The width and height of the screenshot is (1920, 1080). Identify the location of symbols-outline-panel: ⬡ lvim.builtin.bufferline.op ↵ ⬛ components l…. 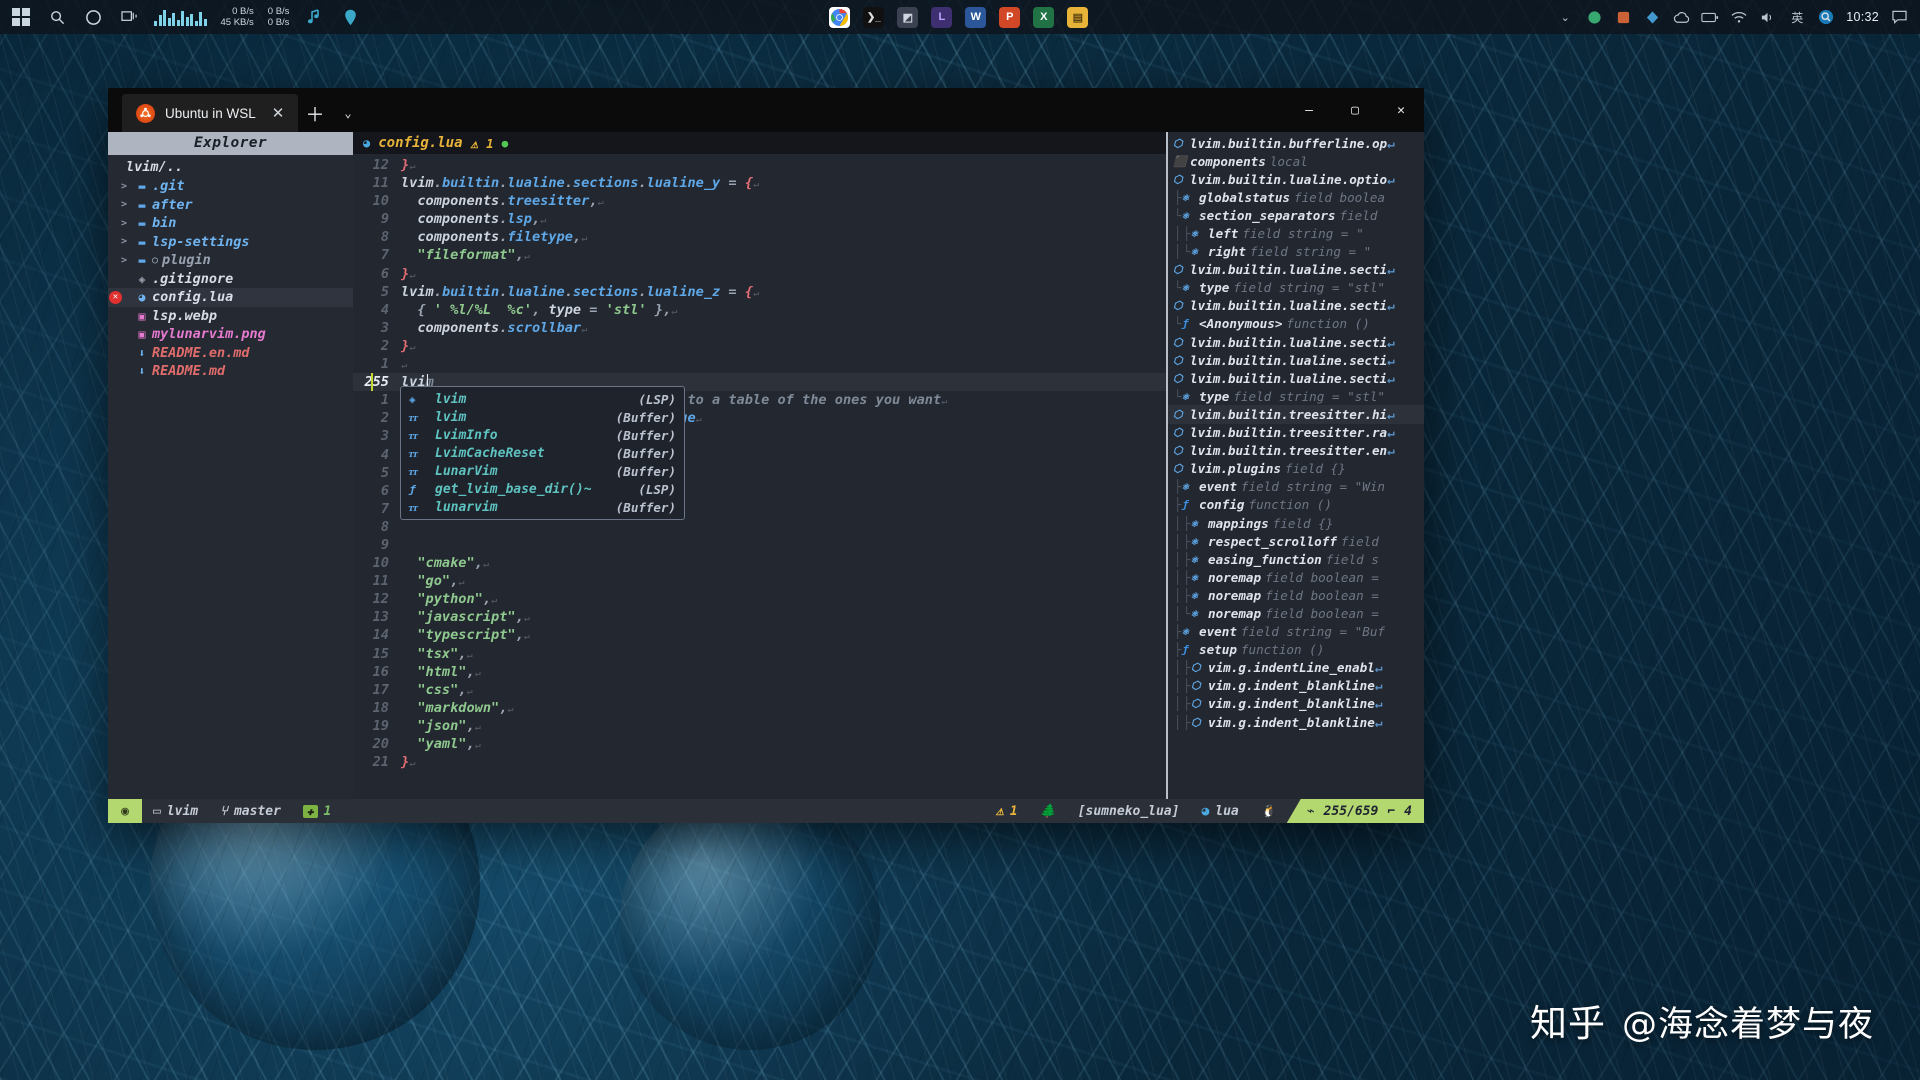
(1295, 465).